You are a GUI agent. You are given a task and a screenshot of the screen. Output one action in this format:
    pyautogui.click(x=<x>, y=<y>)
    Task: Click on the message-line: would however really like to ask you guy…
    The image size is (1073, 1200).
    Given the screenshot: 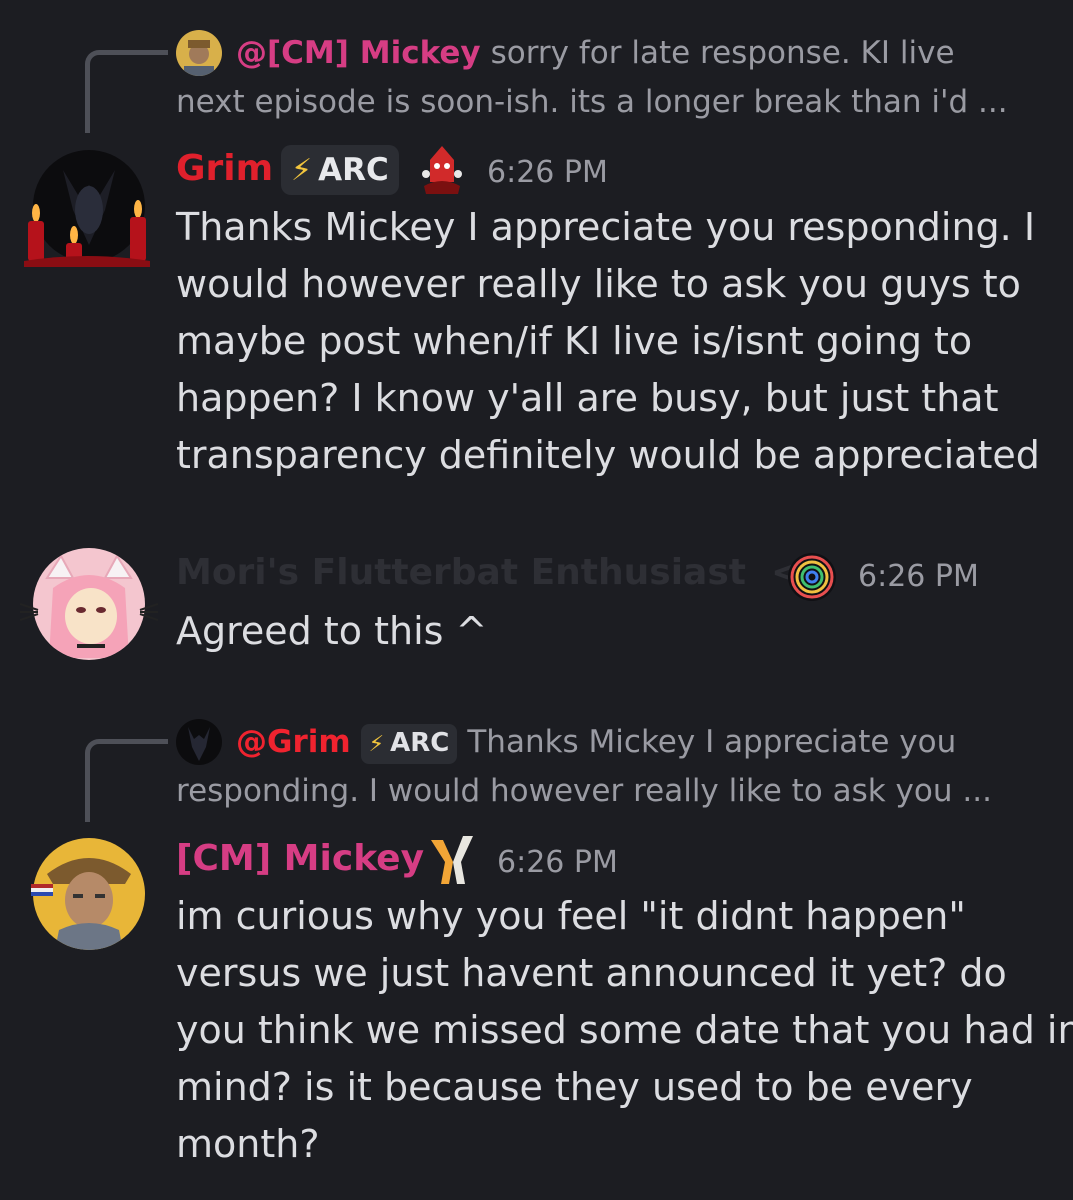 What is the action you would take?
    pyautogui.click(x=598, y=284)
    